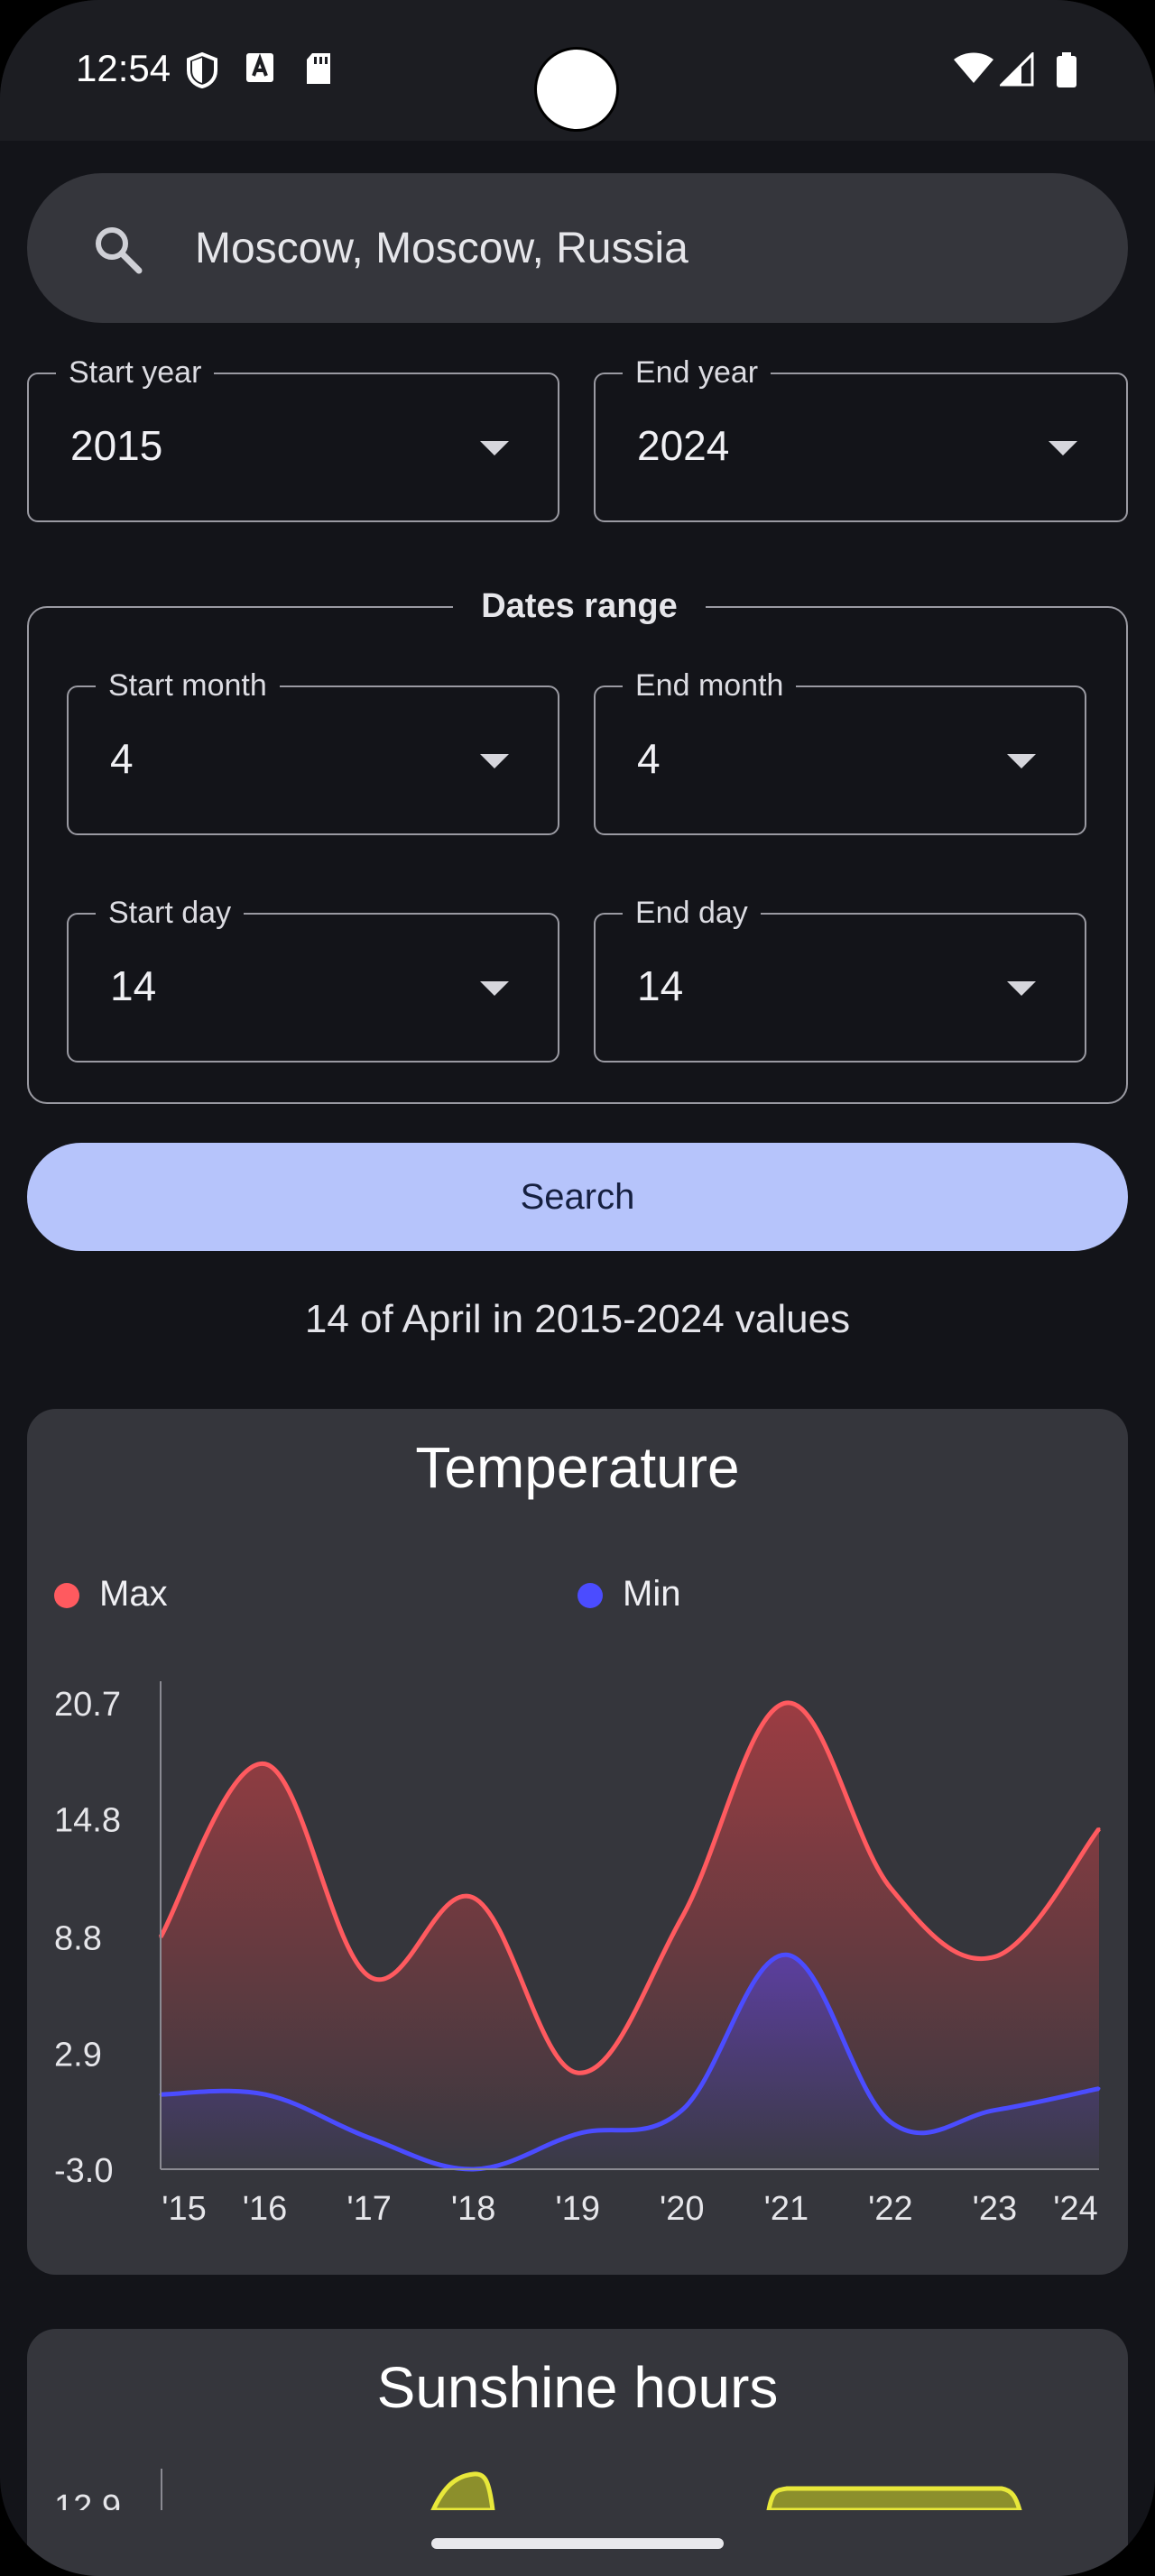 This screenshot has width=1155, height=2576. What do you see at coordinates (265, 2209) in the screenshot?
I see `x-tick-label: '16` at bounding box center [265, 2209].